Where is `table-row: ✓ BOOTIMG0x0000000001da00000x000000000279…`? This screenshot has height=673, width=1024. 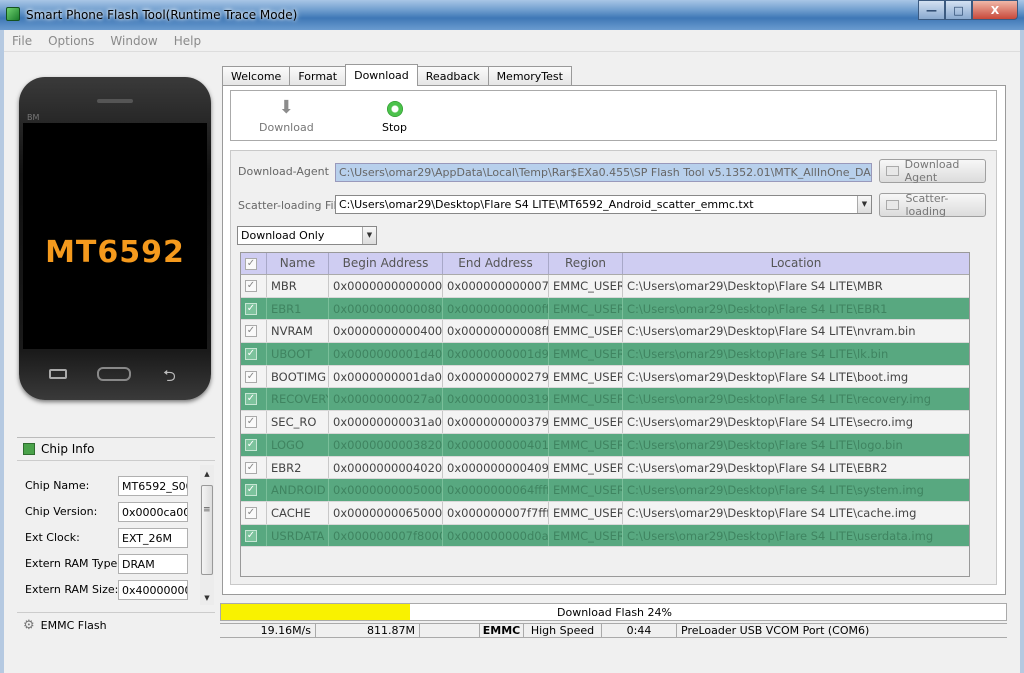 table-row: ✓ BOOTIMG0x0000000001da00000x000000000279… is located at coordinates (605, 377).